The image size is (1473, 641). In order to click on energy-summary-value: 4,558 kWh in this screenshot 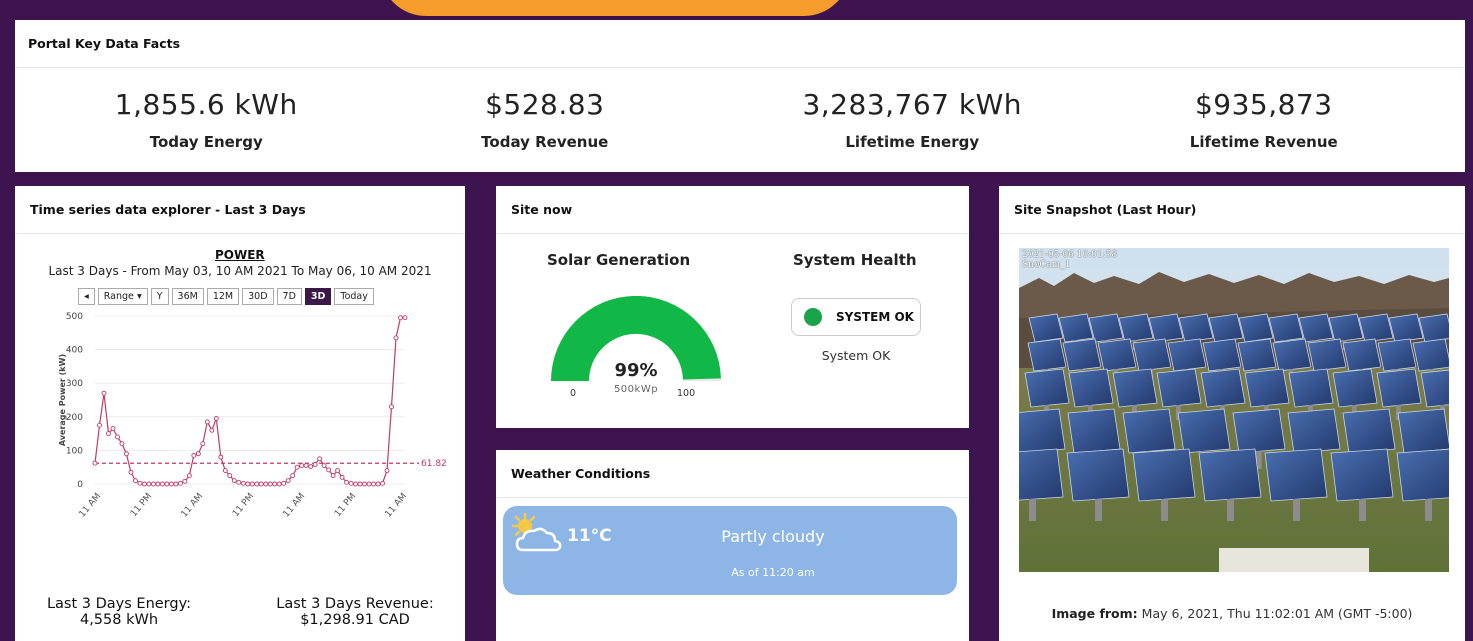, I will do `click(119, 620)`.